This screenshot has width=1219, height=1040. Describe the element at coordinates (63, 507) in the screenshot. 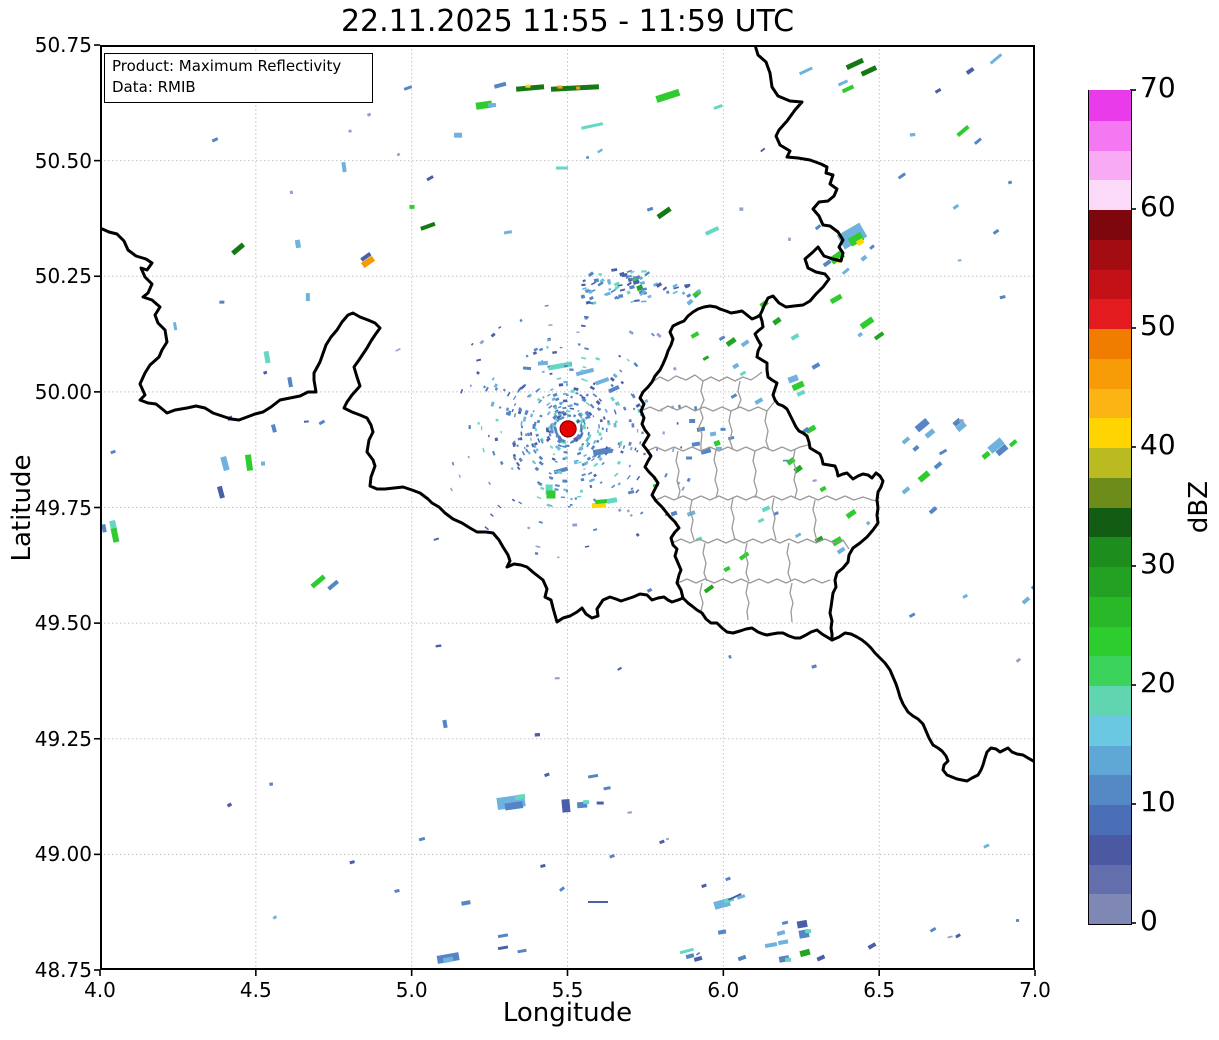

I see `y-tick-label: 49.75` at that location.